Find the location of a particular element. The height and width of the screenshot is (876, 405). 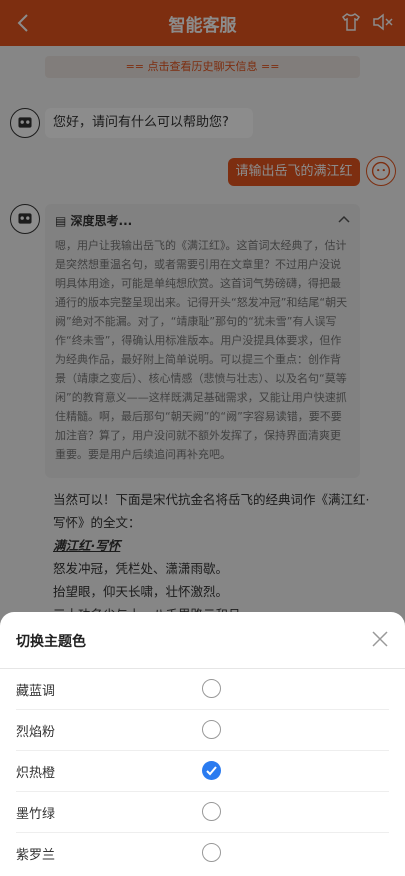

theme-option-navy: 藏蓝调 is located at coordinates (202, 689).